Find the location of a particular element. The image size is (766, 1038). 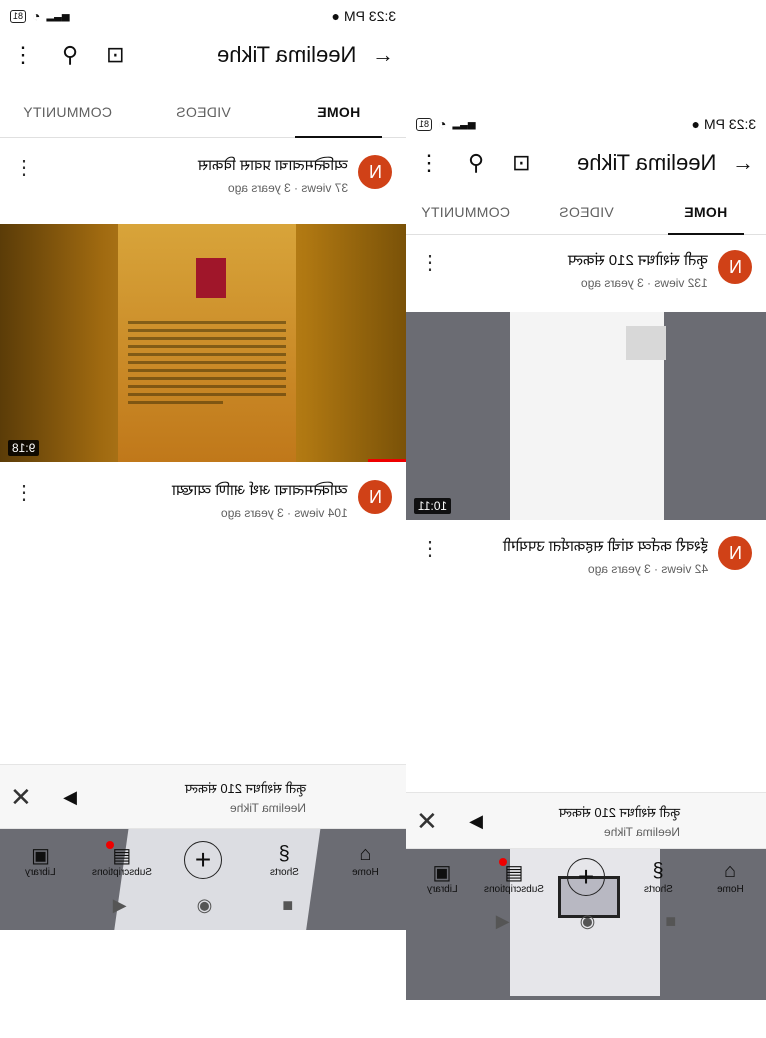

video-thumbnail: 10:11 is located at coordinates (586, 416).